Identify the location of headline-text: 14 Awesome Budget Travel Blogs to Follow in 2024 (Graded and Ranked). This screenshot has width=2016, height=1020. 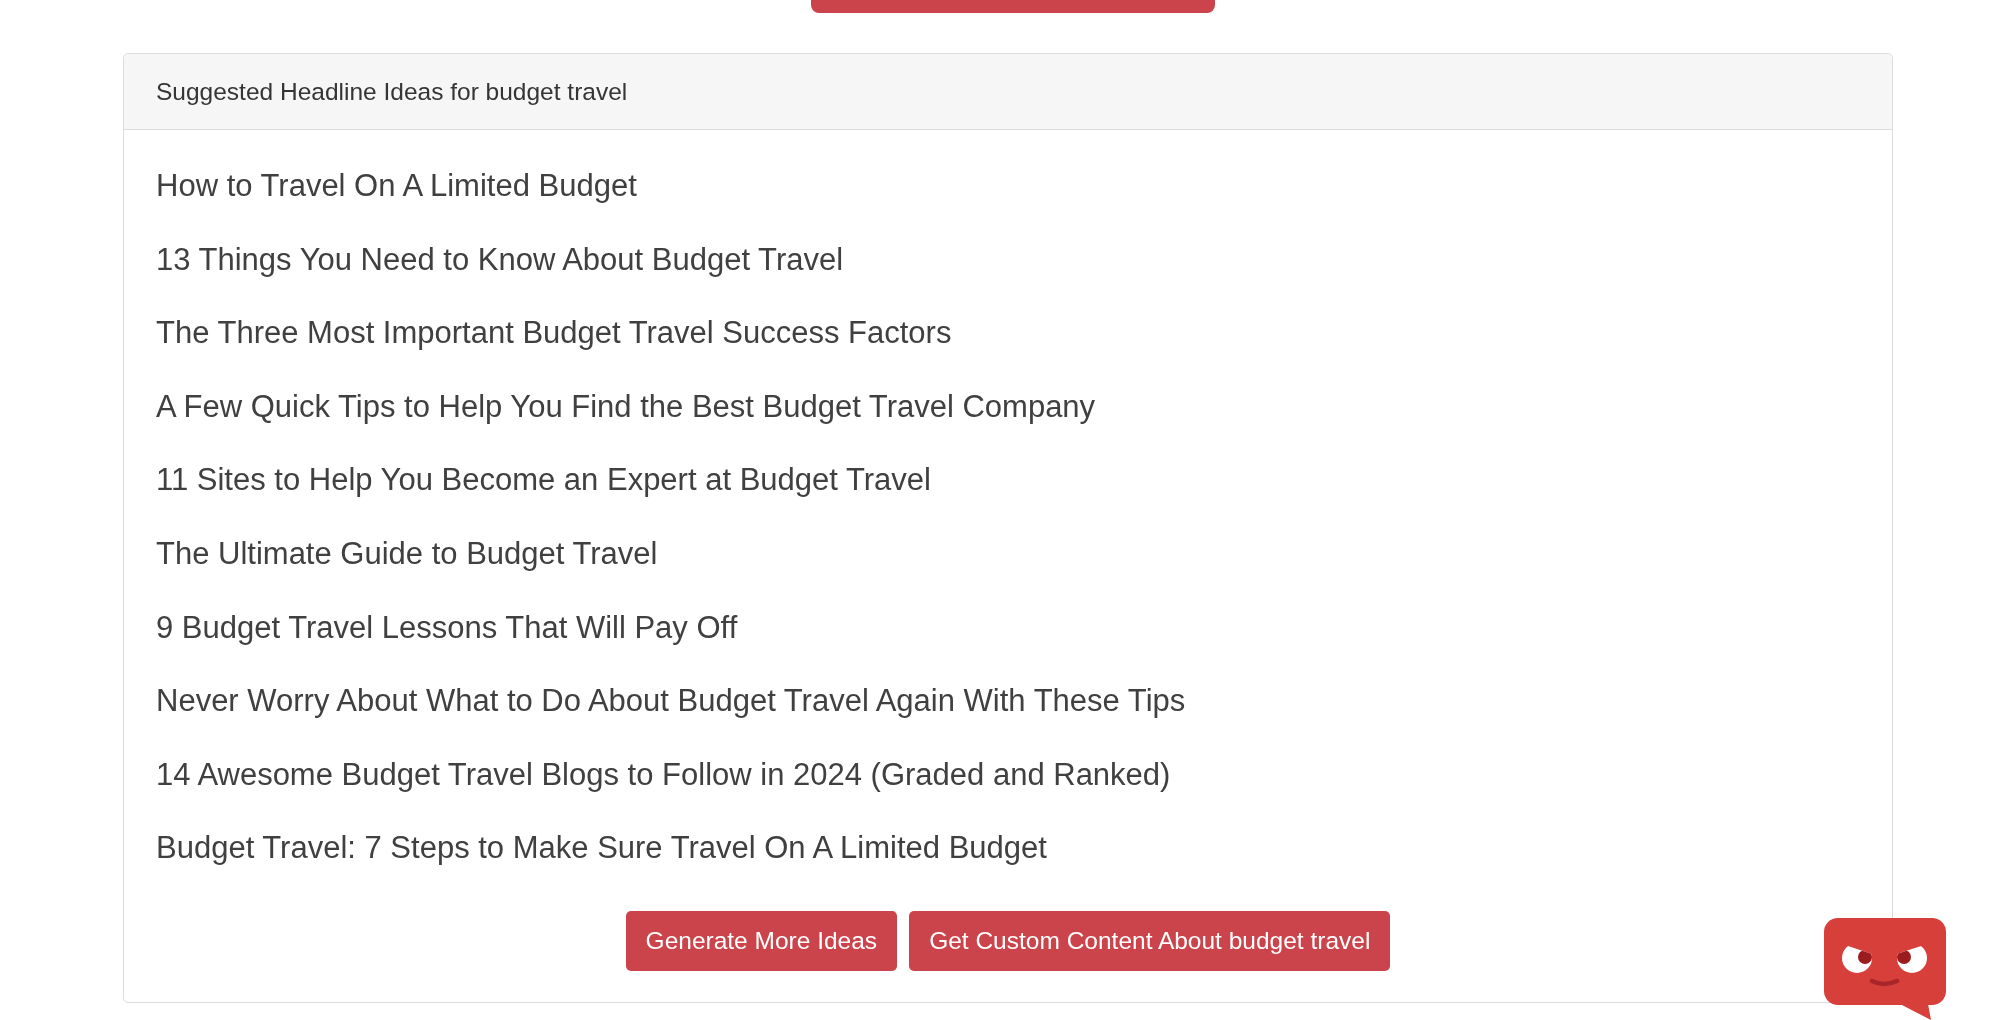
(663, 774).